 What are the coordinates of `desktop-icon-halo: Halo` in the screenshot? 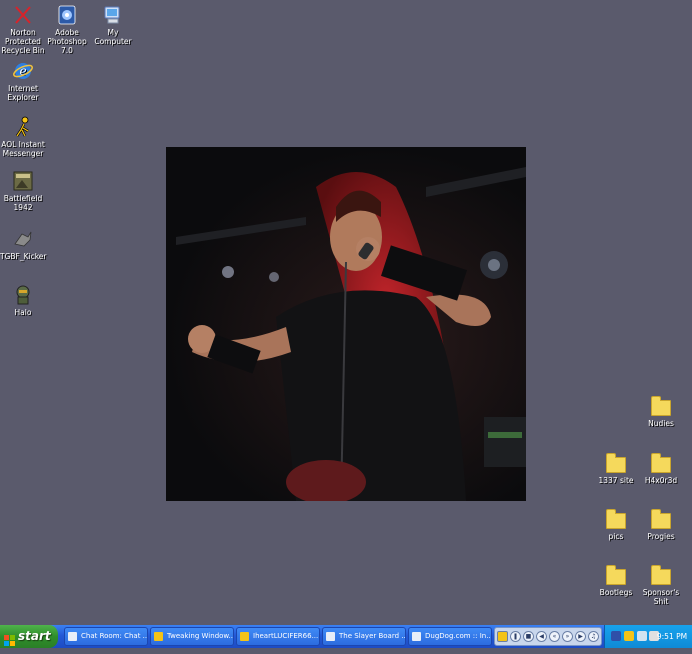 It's located at (23, 300).